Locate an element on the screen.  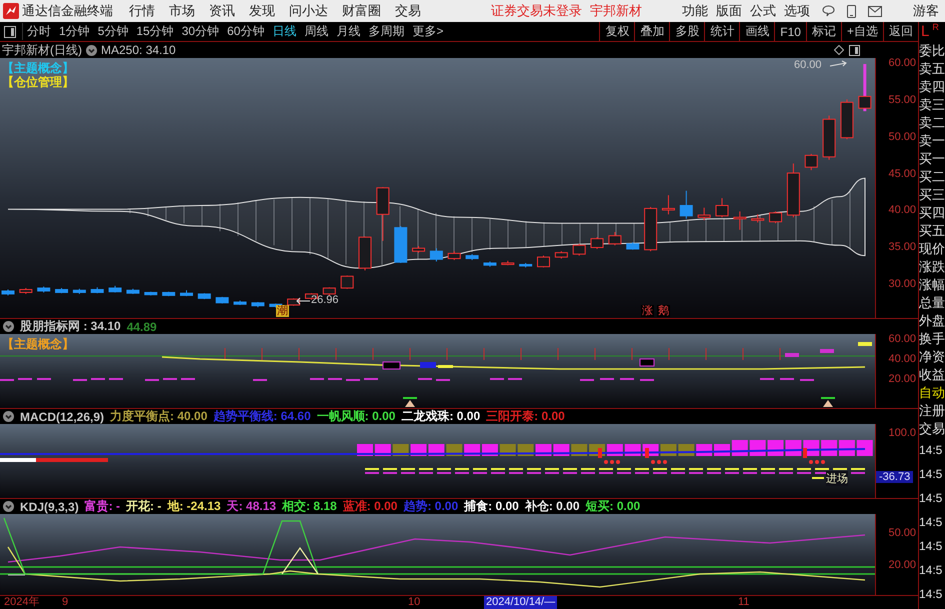
menu-item: 发现 is located at coordinates (262, 11).